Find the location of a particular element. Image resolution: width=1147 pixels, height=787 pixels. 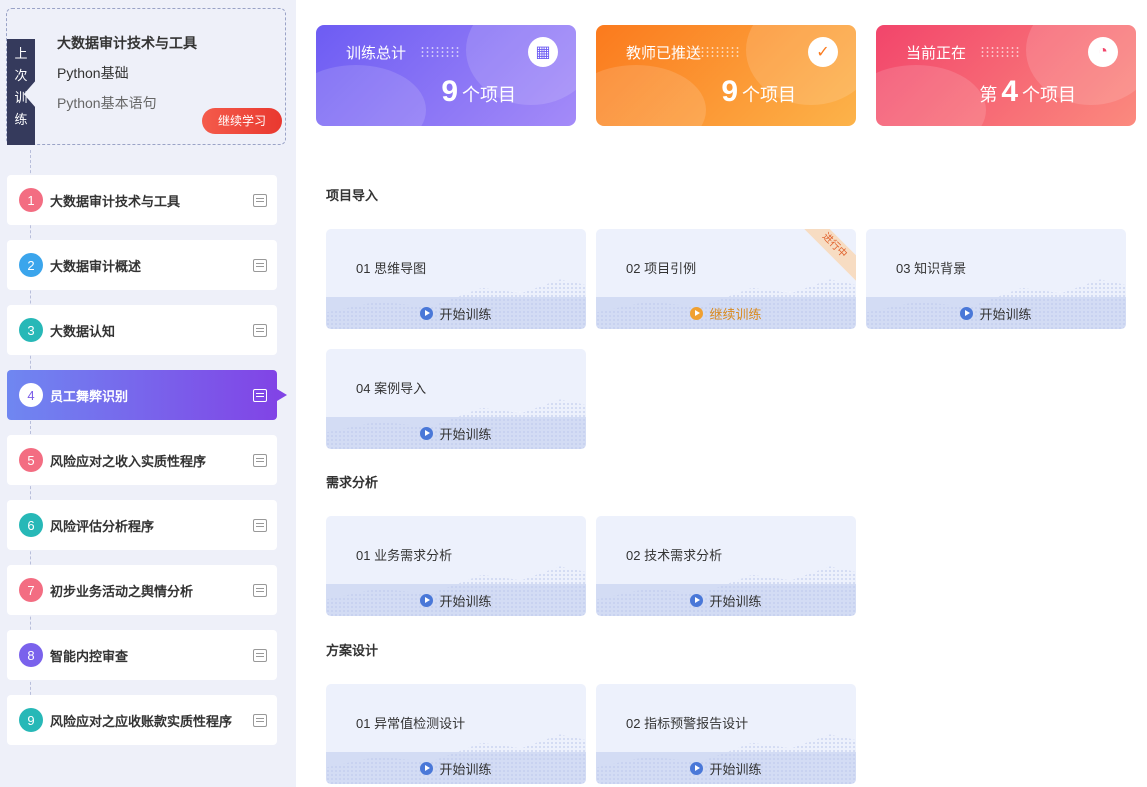

in-progress-badge: 进行中 is located at coordinates (827, 255).